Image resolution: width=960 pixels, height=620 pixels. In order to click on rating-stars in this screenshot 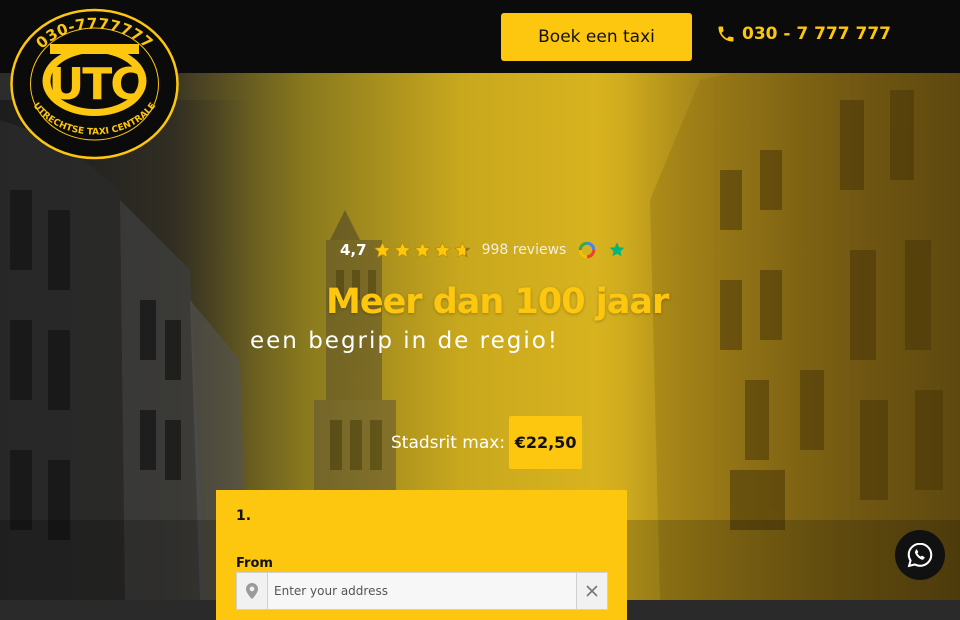, I will do `click(422, 250)`.